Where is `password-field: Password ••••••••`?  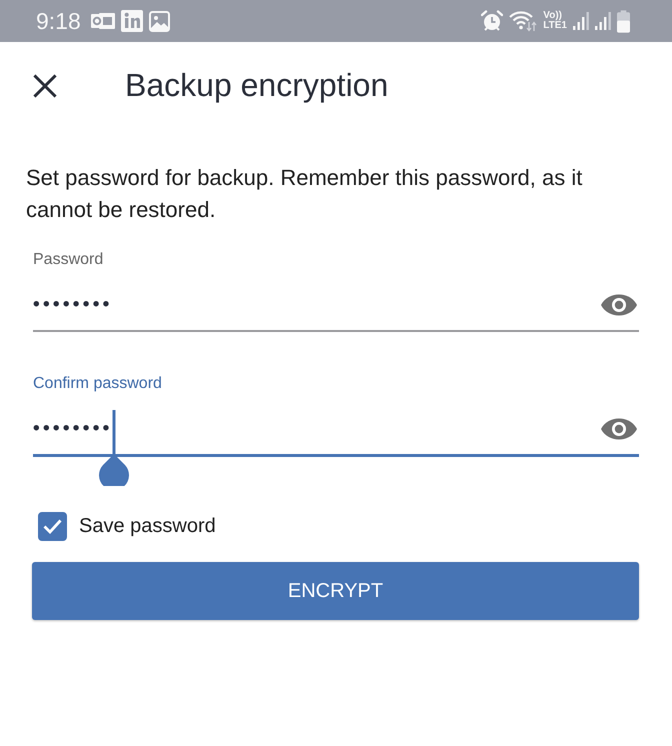 password-field: Password •••••••• is located at coordinates (336, 291).